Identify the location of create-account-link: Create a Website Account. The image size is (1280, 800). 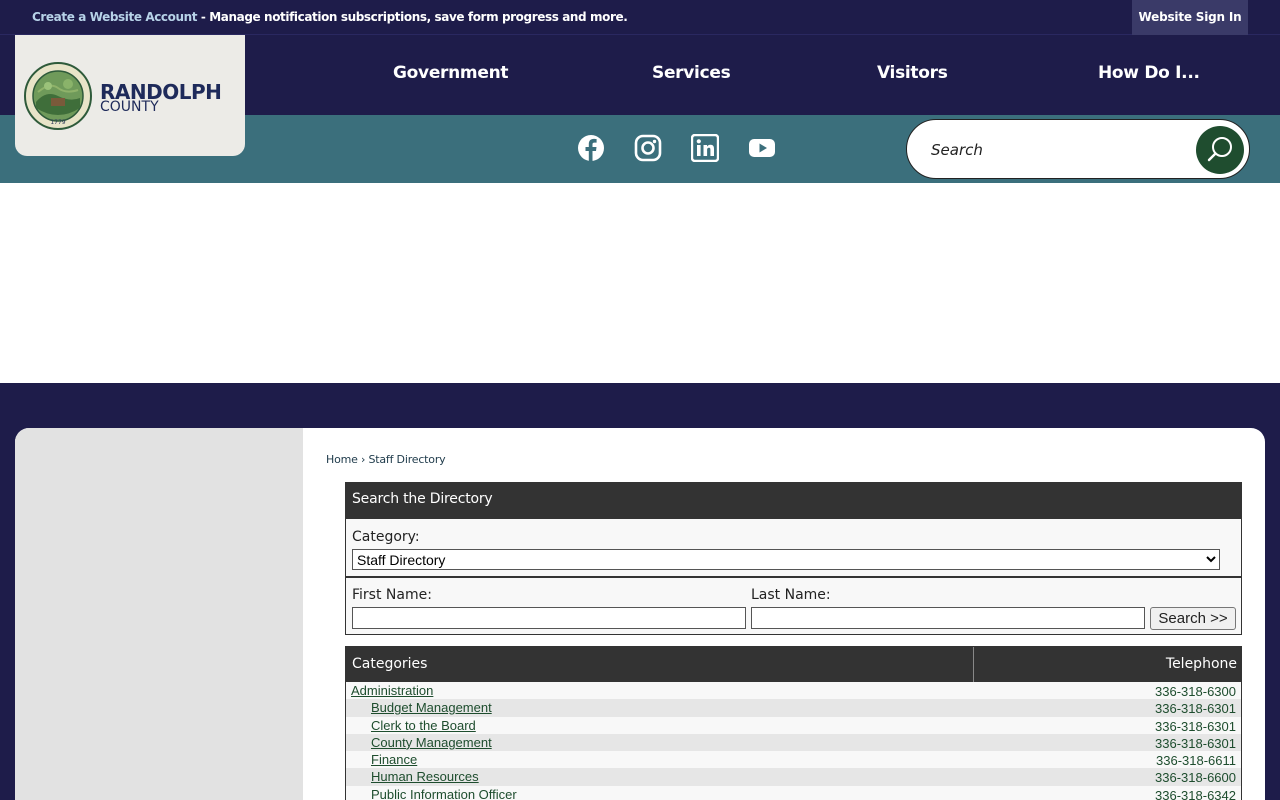
(115, 17).